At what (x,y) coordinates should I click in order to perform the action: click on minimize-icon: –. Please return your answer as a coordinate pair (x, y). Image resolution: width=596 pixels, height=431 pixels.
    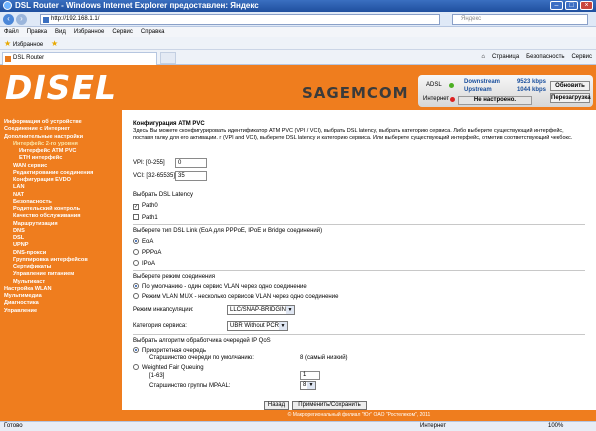
    Looking at the image, I should click on (556, 5).